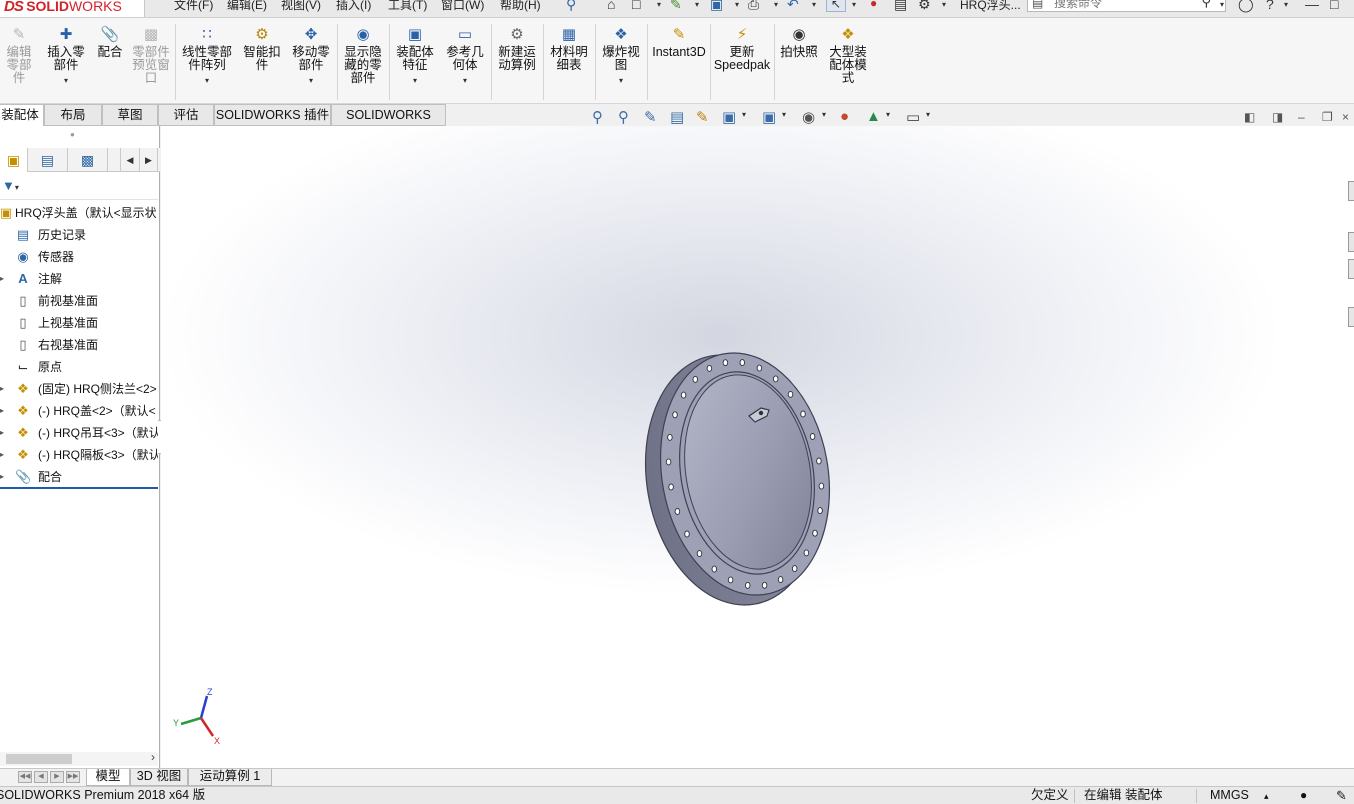 The image size is (1354, 804). Describe the element at coordinates (73, 115) in the screenshot. I see `tab-layout: 布局` at that location.